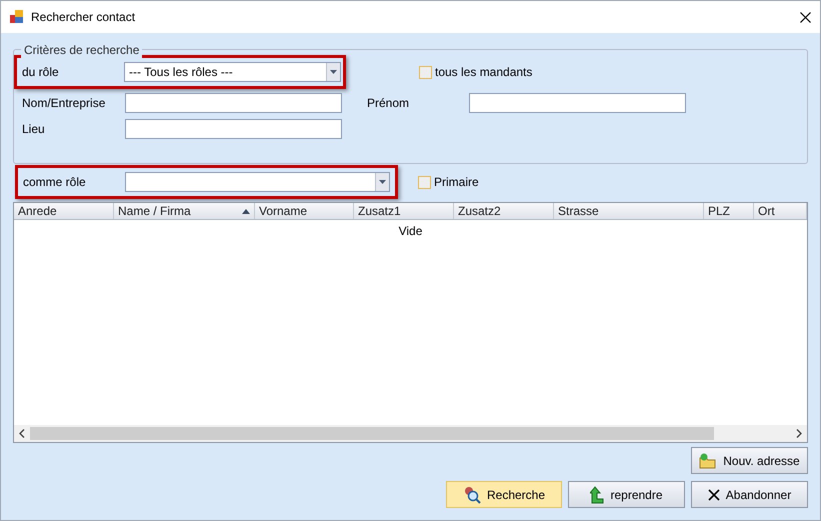 The height and width of the screenshot is (521, 821). I want to click on checkbox-label: tous les mandants, so click(483, 72).